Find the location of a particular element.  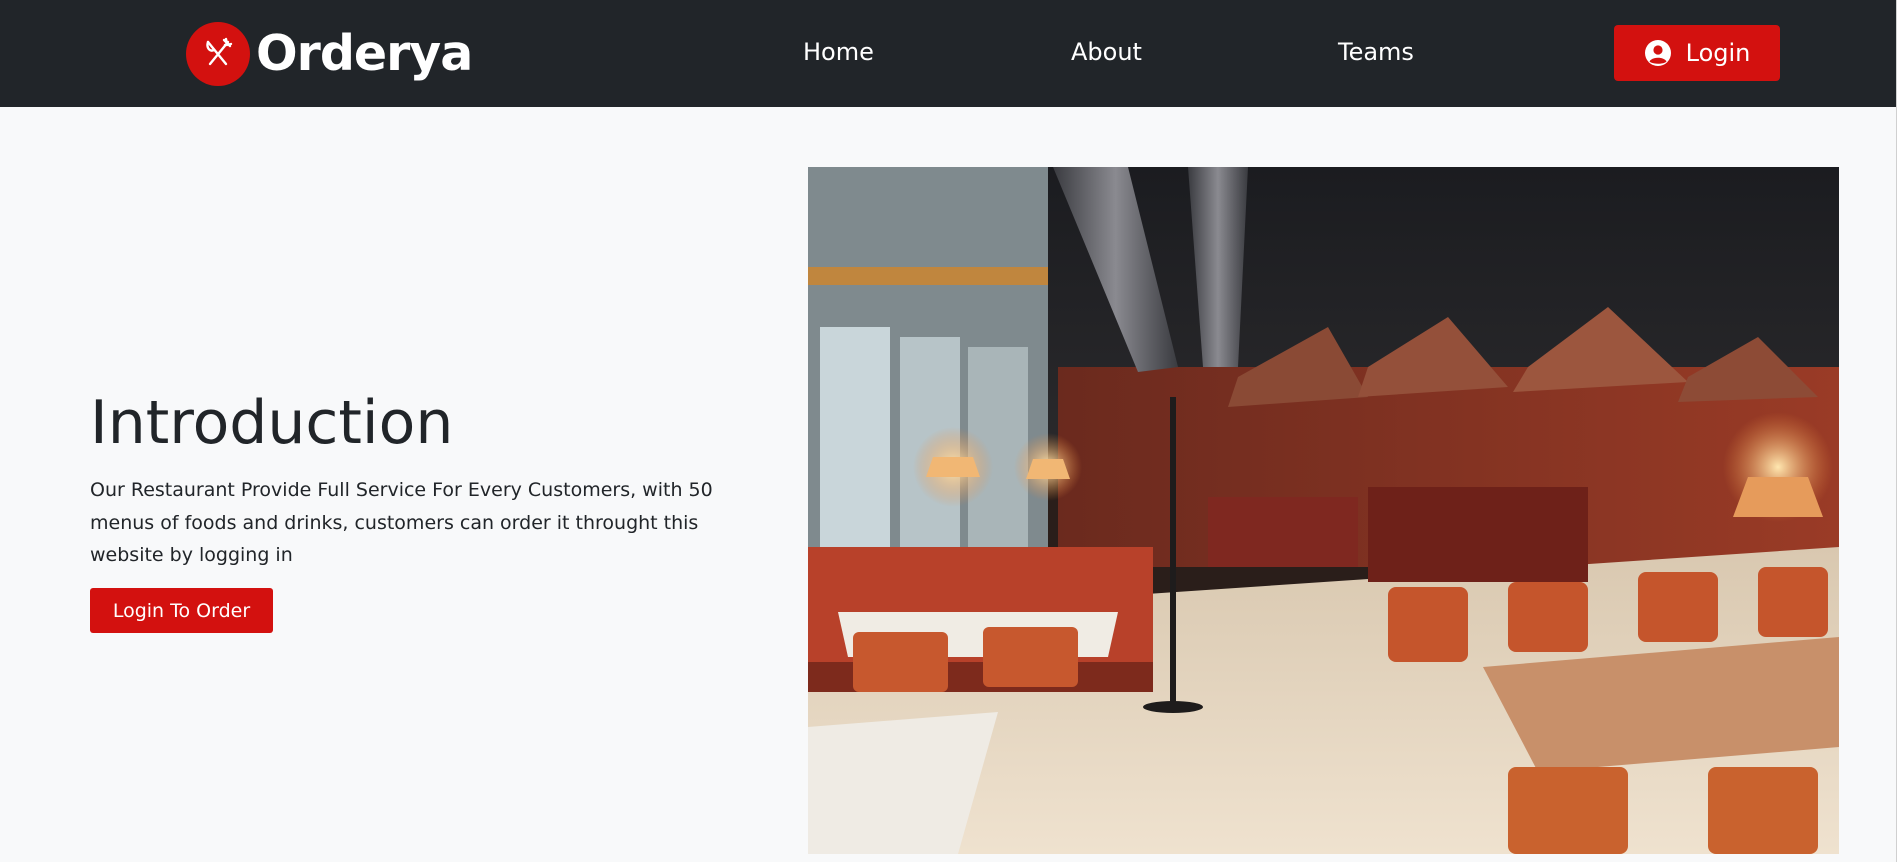

nav-link-teams: Teams is located at coordinates (1376, 52).